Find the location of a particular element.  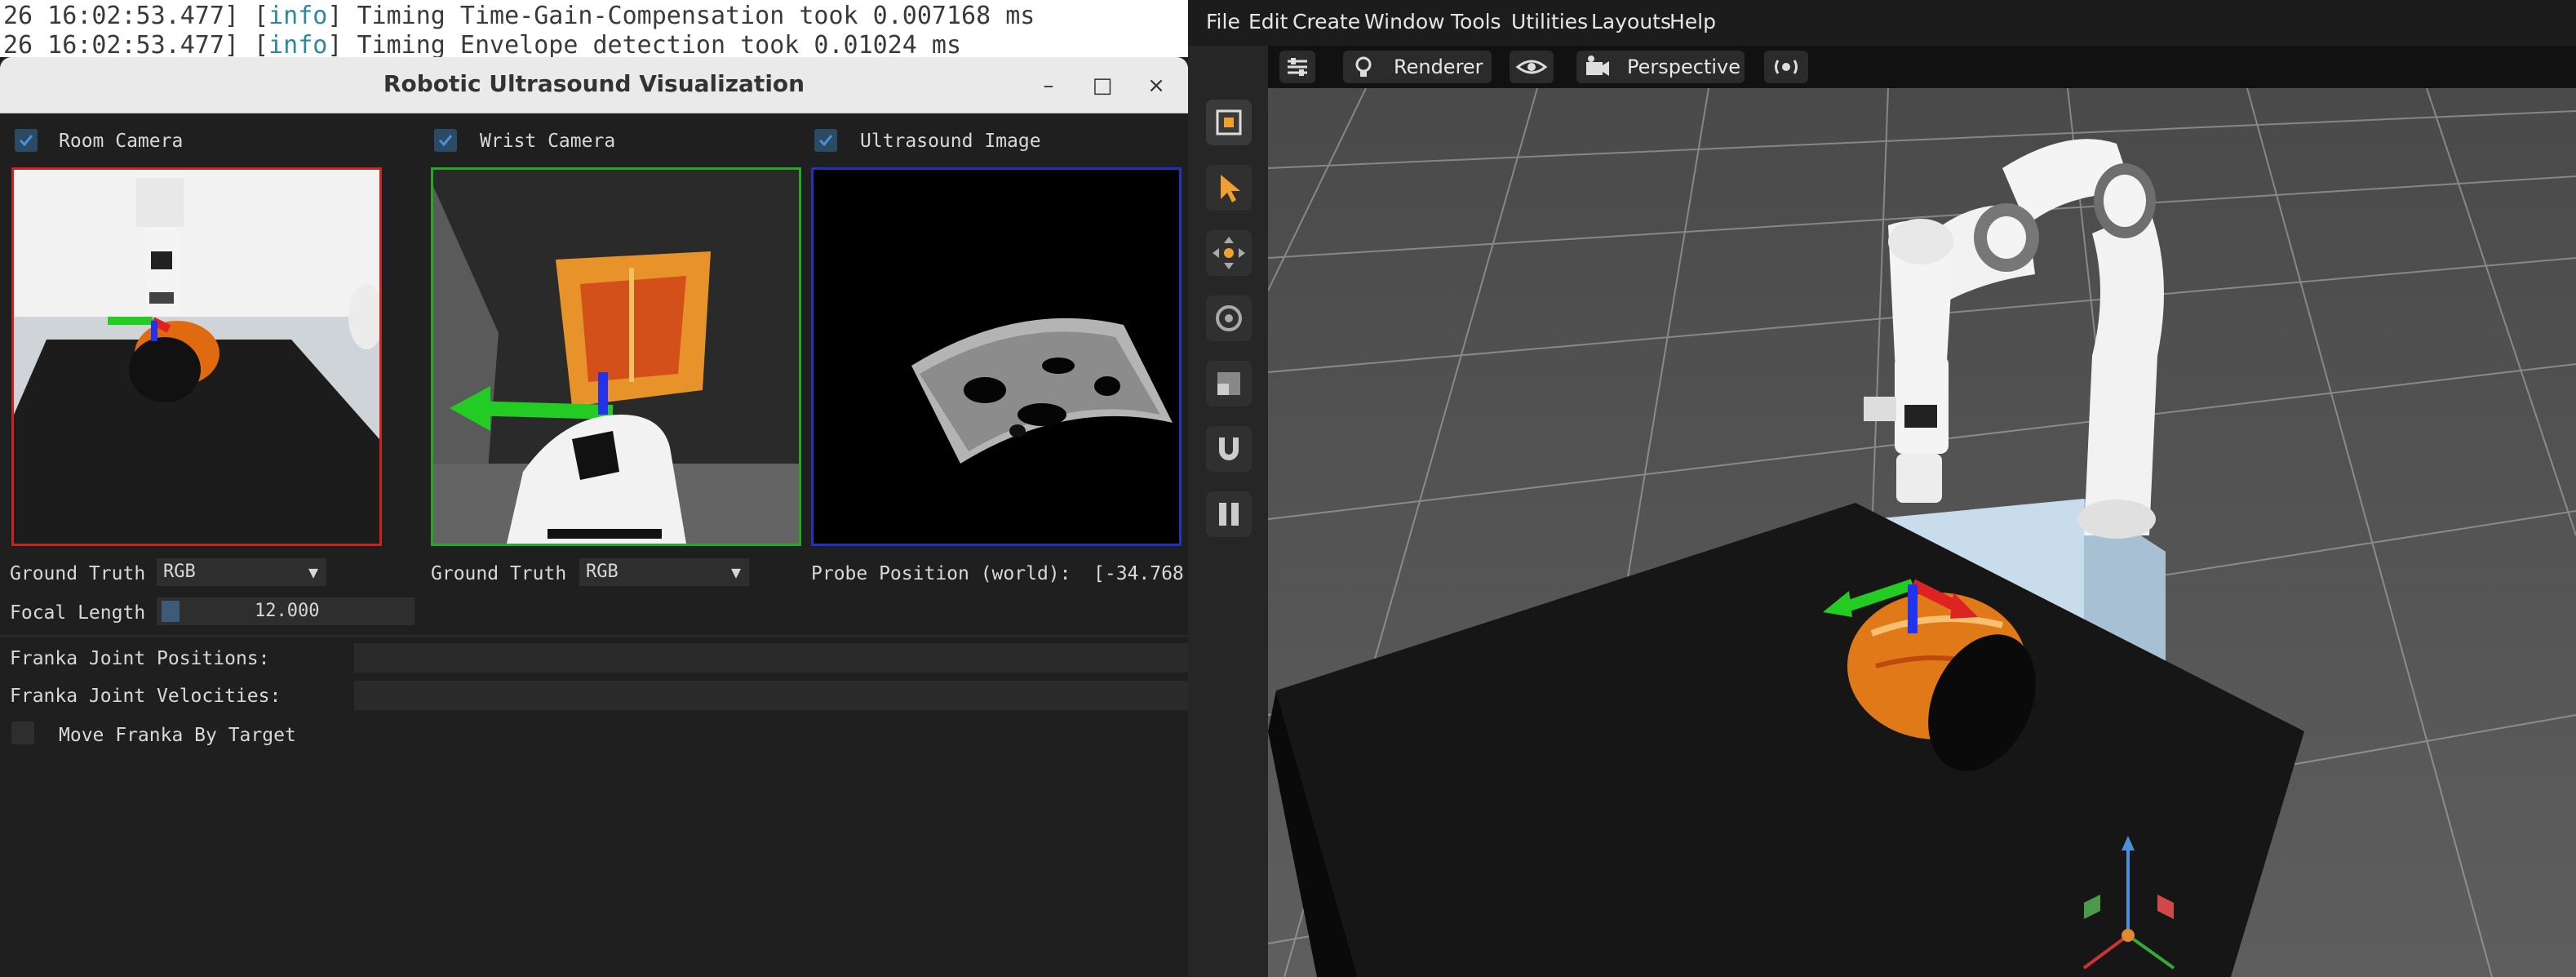

menu-help: Help is located at coordinates (1692, 21).